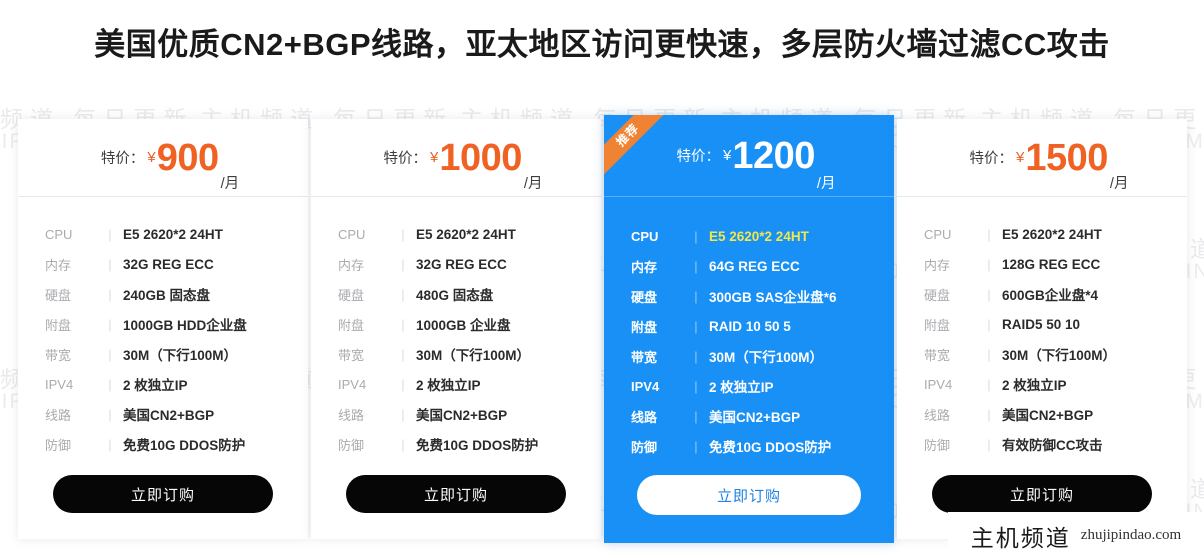 The height and width of the screenshot is (559, 1204). I want to click on page-title: 美国优质CN2+BGP线路，亚太地区访问更快速，多层防火墙过滤CC攻击, so click(602, 44).